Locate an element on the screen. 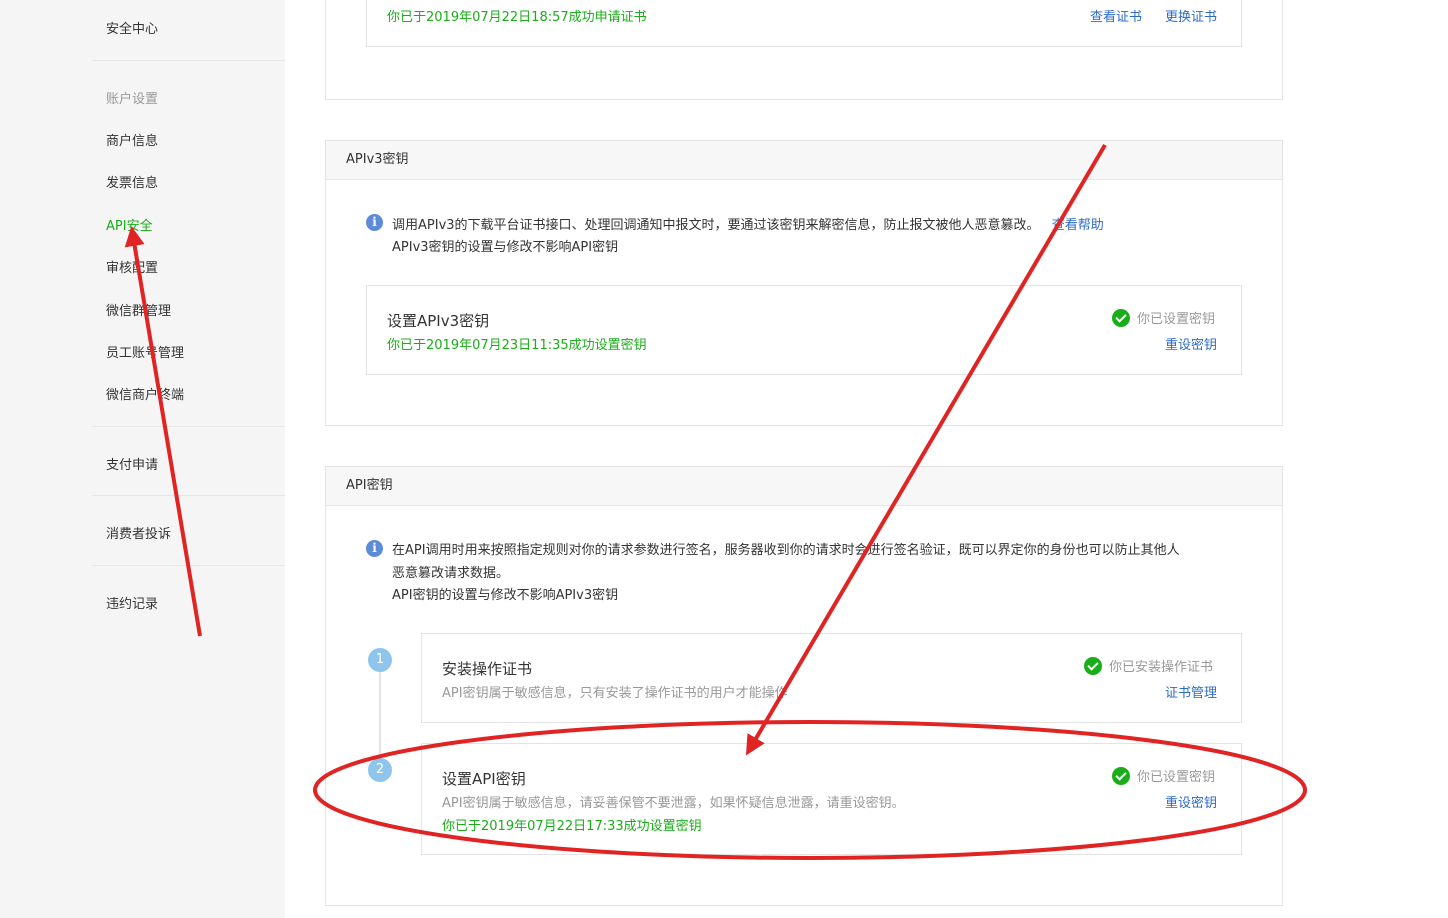 The width and height of the screenshot is (1448, 918). api-reset-key-link: 重设密钥 is located at coordinates (1191, 801).